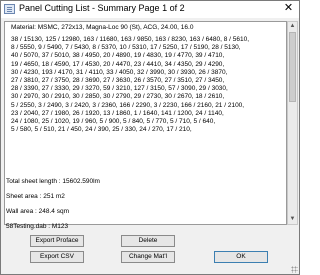 The height and width of the screenshot is (275, 320). What do you see at coordinates (37, 226) in the screenshot?
I see `file-info: 58Testing.dab : M123` at bounding box center [37, 226].